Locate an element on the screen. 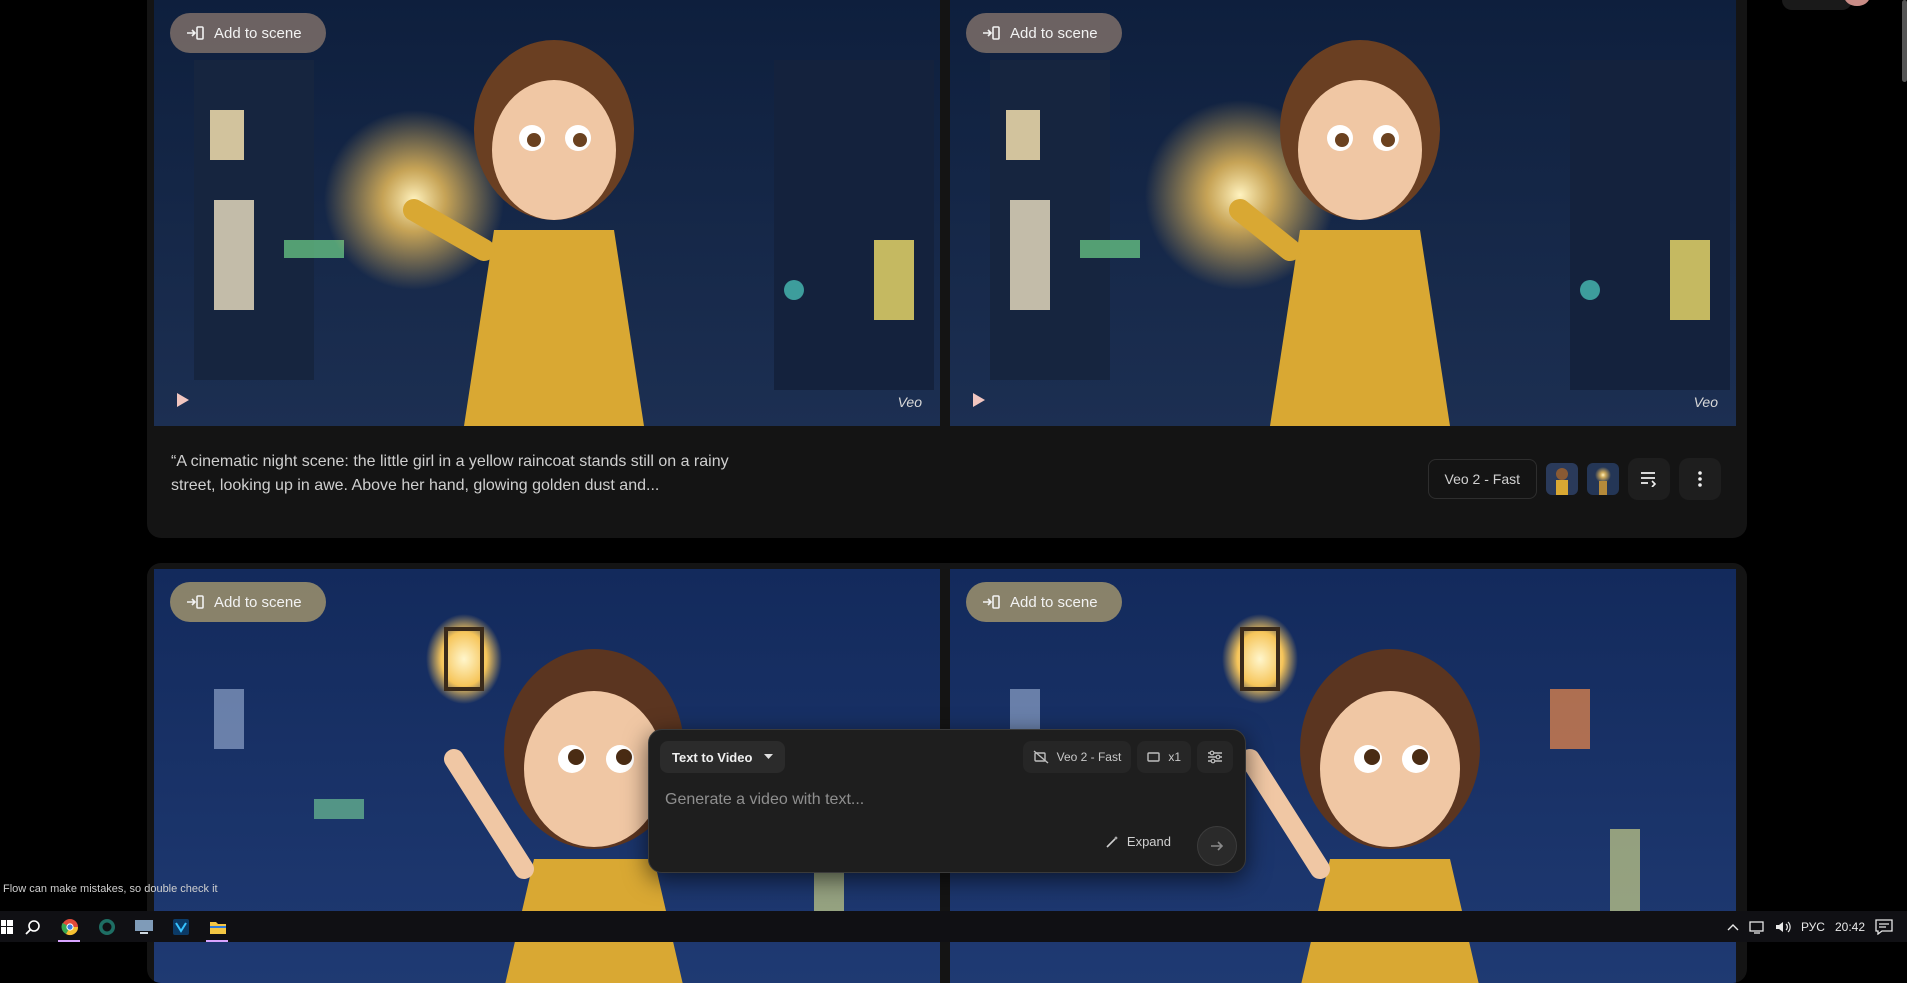  windows-icon is located at coordinates (7, 926).